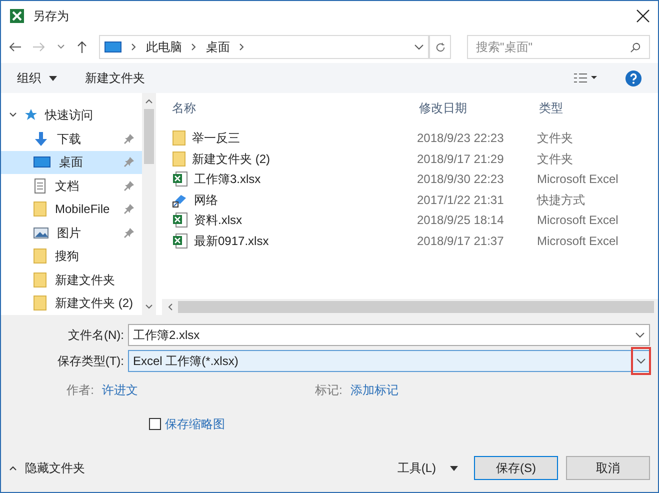 Image resolution: width=659 pixels, height=493 pixels. What do you see at coordinates (204, 390) in the screenshot?
I see `author-link: 许进文` at bounding box center [204, 390].